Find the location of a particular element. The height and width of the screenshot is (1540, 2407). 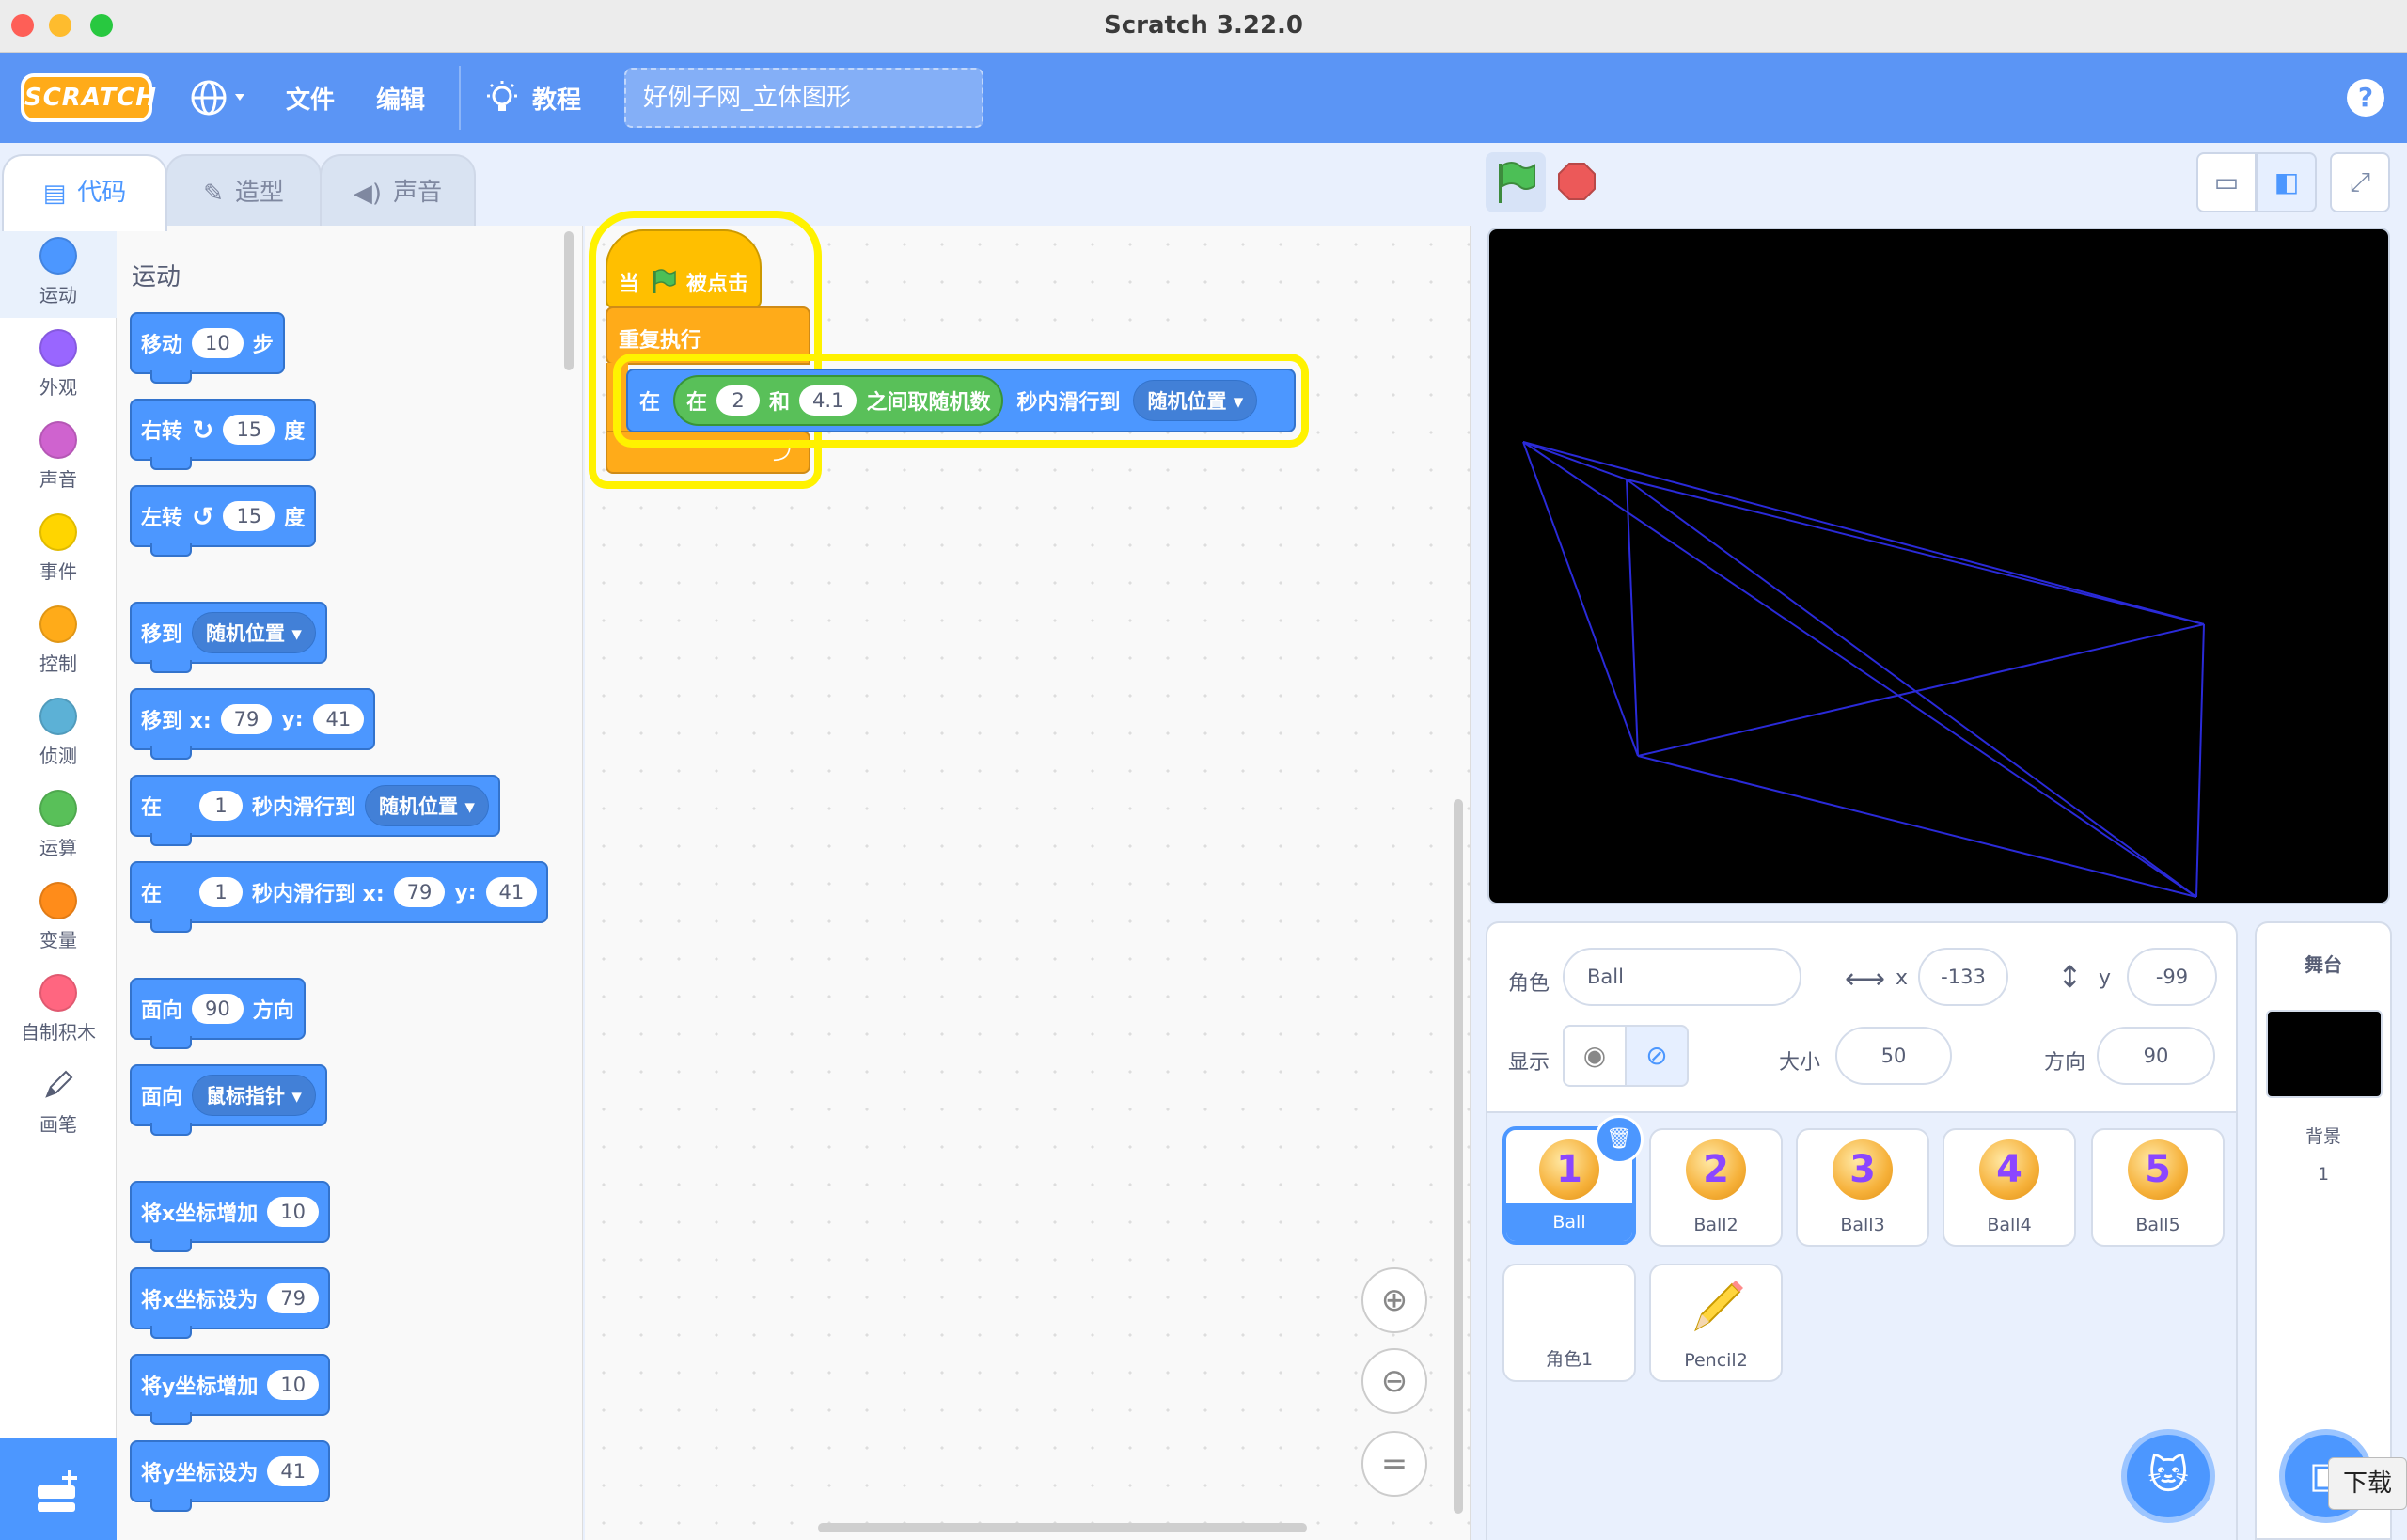

add-sprite-button: 🐱 is located at coordinates (2168, 1476).